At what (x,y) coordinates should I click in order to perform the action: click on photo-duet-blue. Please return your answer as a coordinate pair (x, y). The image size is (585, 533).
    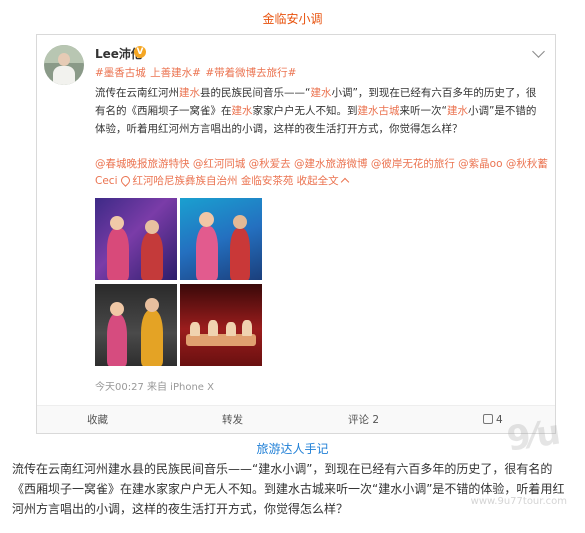
    Looking at the image, I should click on (221, 239).